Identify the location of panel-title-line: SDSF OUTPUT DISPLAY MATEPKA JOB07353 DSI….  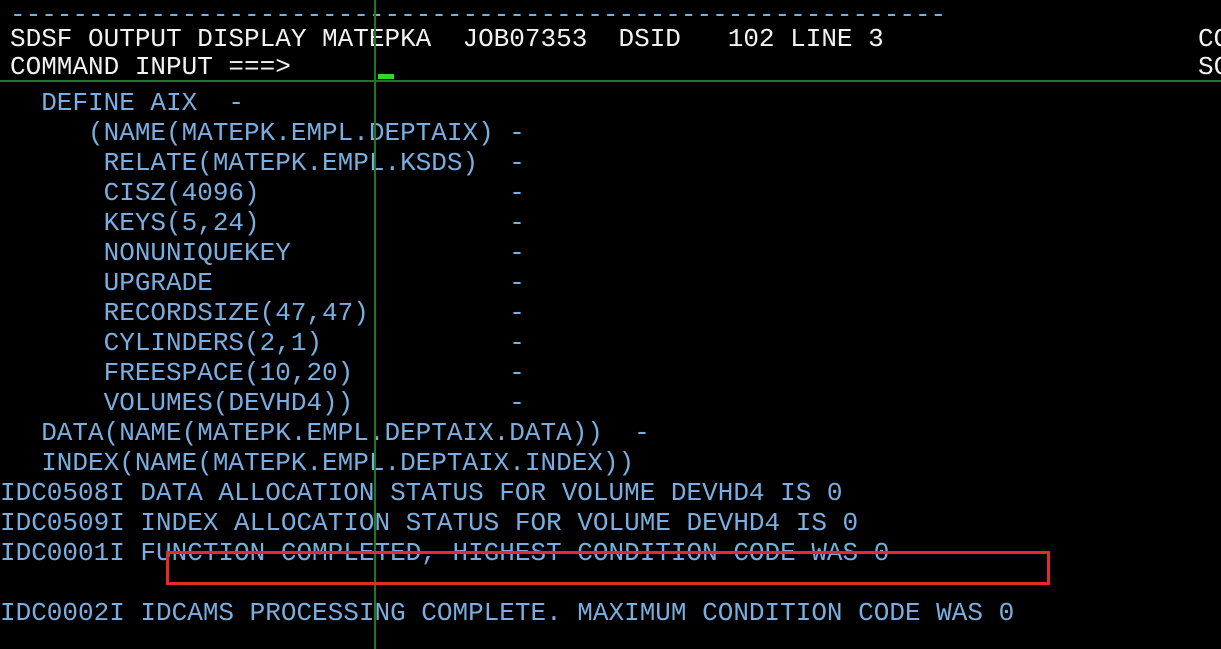
(447, 39).